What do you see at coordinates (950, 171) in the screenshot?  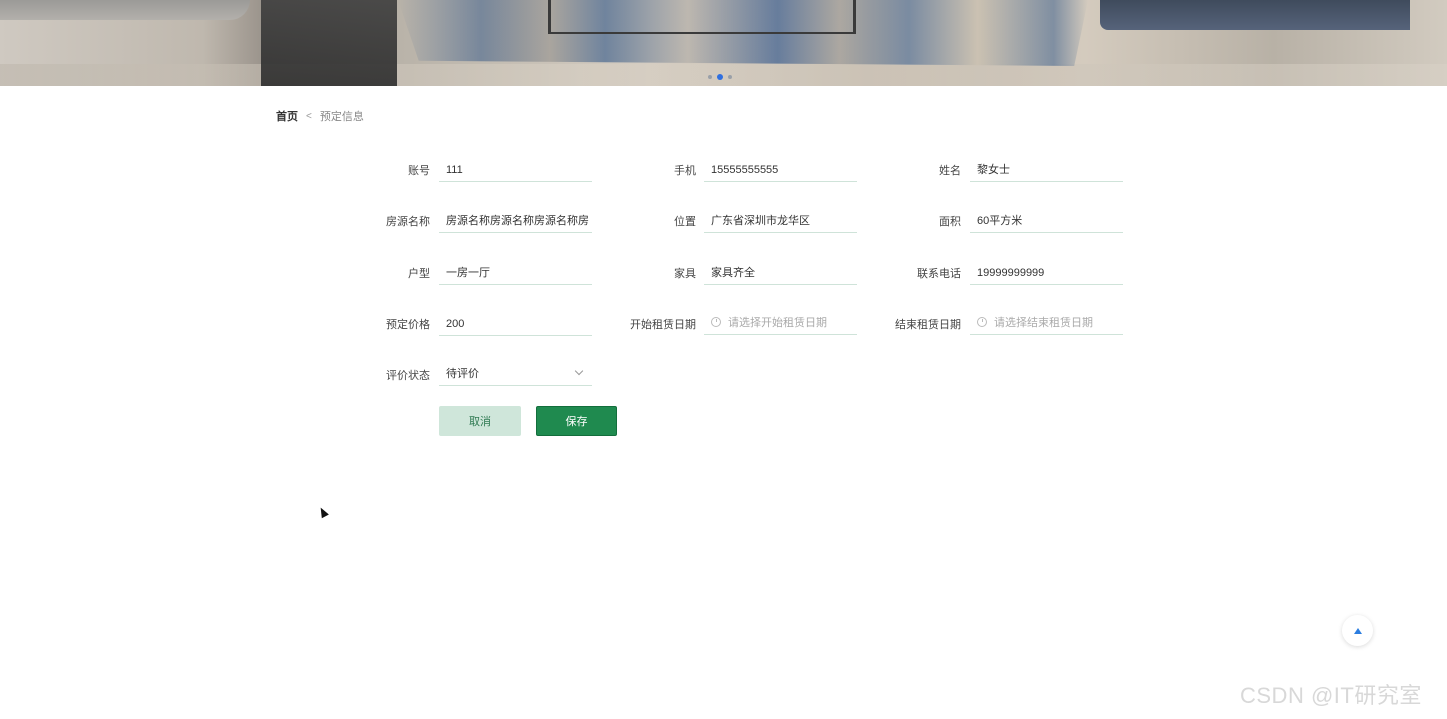 I see `name-label: 姓名` at bounding box center [950, 171].